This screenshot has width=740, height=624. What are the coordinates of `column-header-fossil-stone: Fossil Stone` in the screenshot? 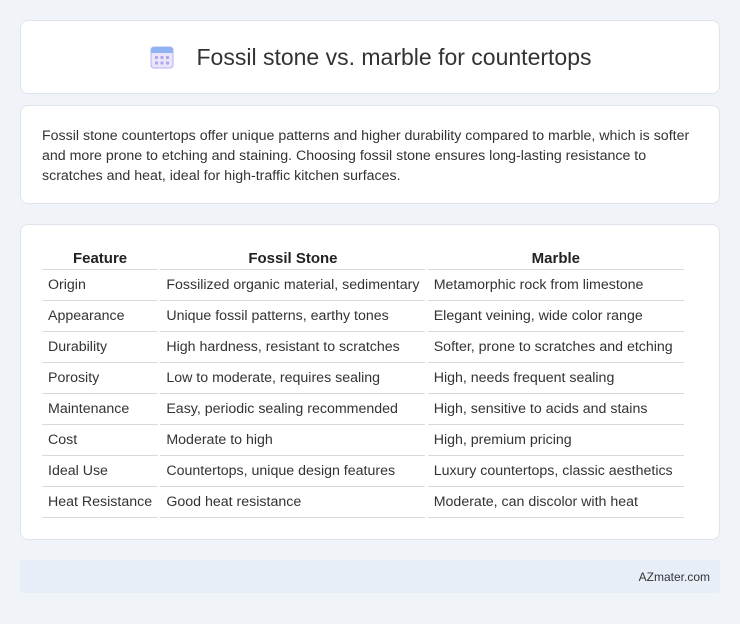 It's located at (293, 259).